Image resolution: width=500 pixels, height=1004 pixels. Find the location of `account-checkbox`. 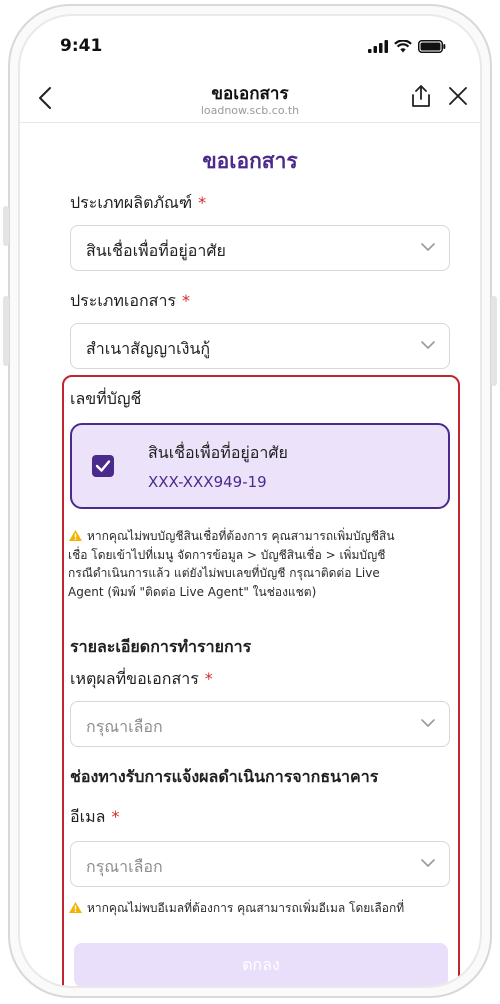

account-checkbox is located at coordinates (103, 466).